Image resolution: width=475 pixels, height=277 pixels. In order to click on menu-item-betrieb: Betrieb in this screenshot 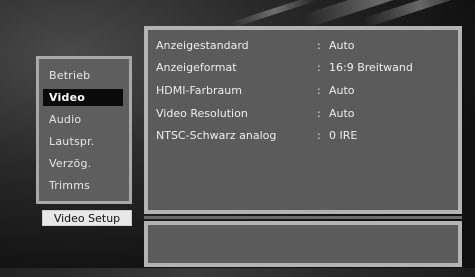, I will do `click(83, 75)`.